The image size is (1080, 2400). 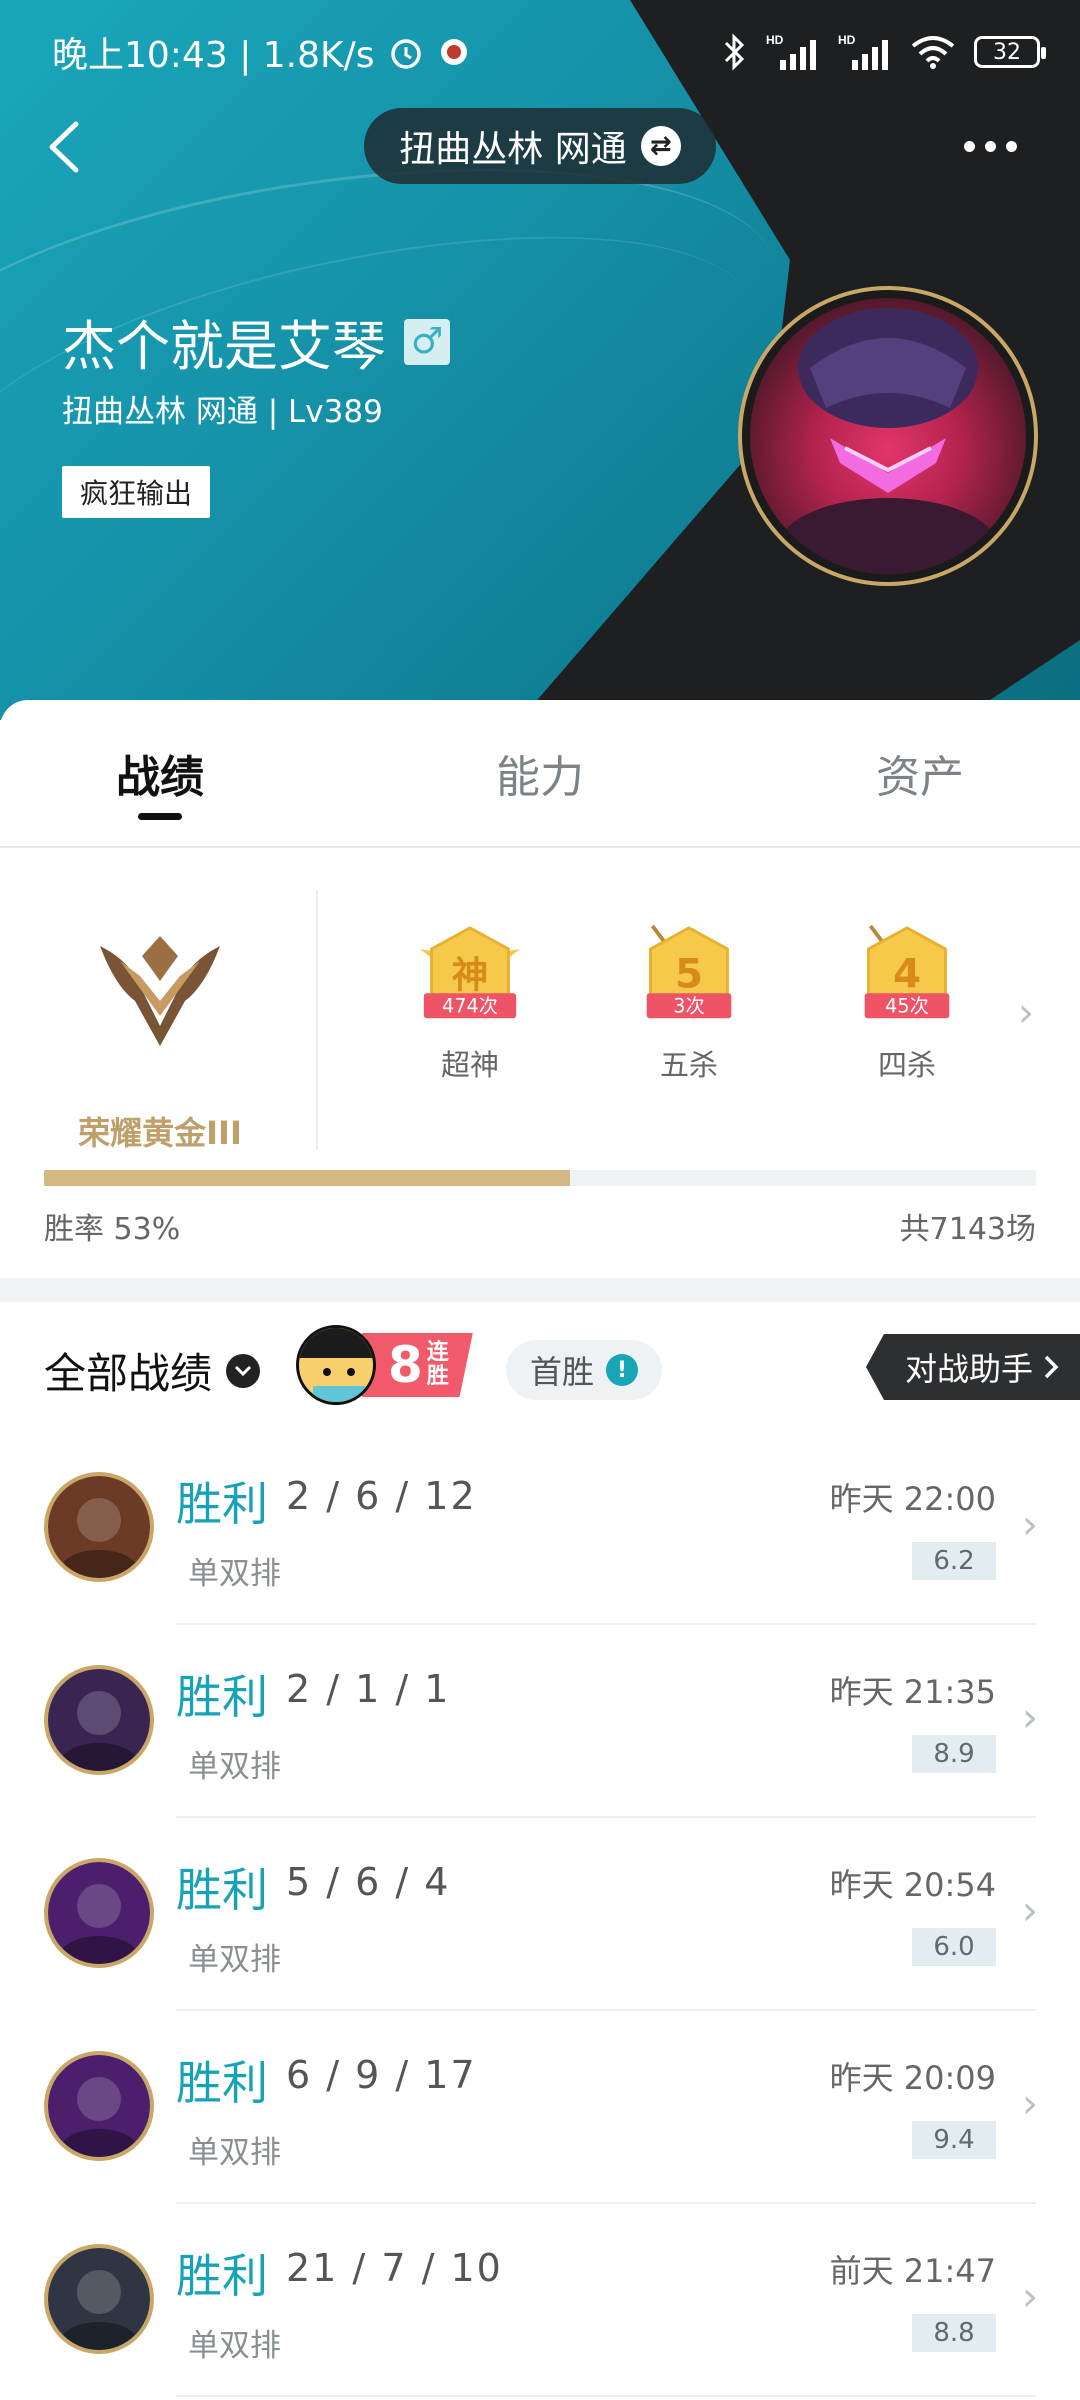 I want to click on legendary-medal-icon: 神 474次, so click(x=470, y=972).